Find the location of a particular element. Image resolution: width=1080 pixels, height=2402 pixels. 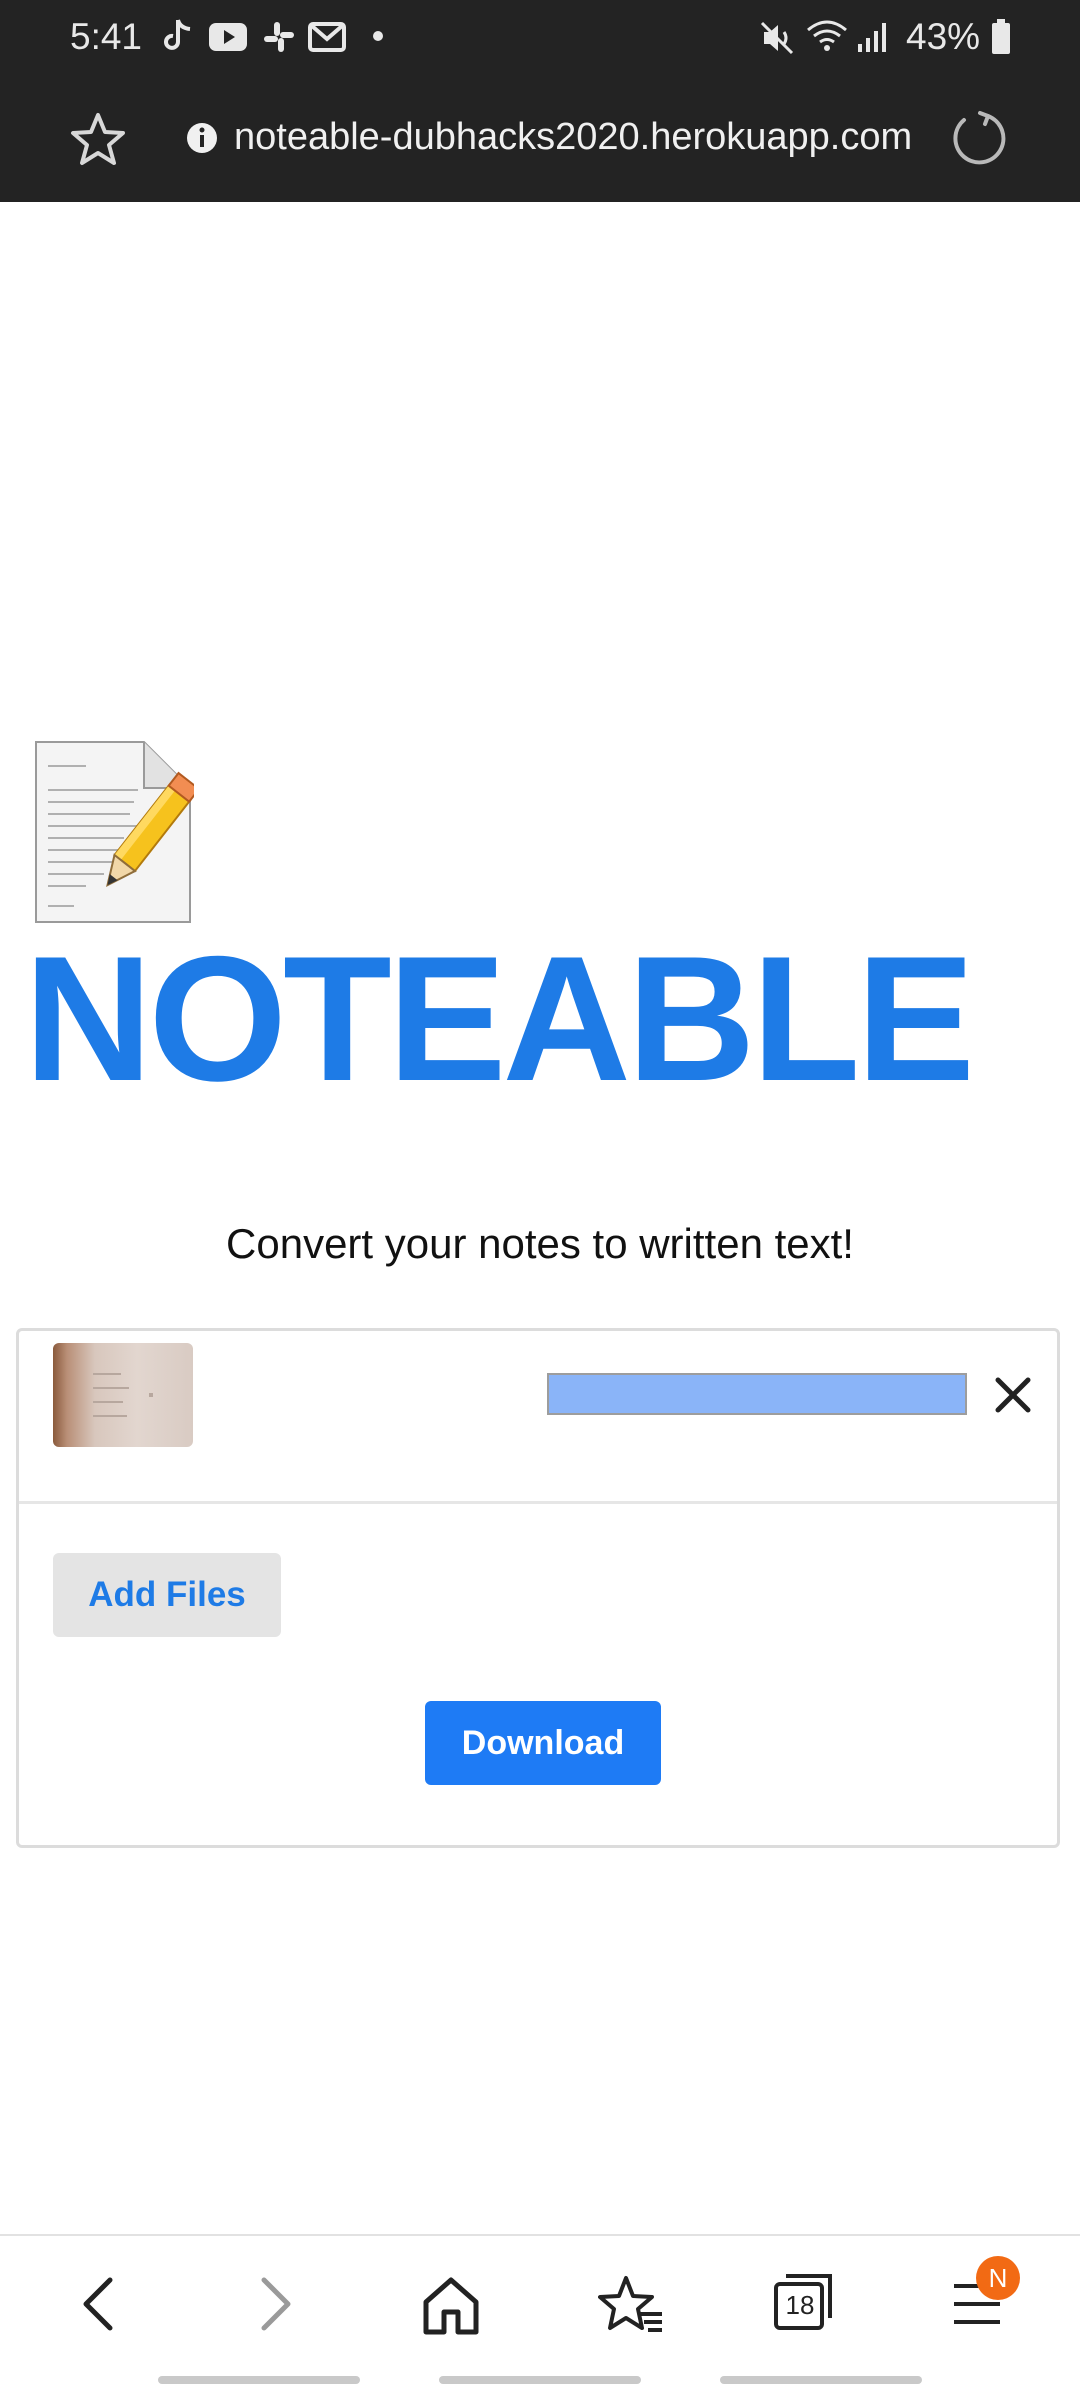

dot-icon is located at coordinates (378, 36).